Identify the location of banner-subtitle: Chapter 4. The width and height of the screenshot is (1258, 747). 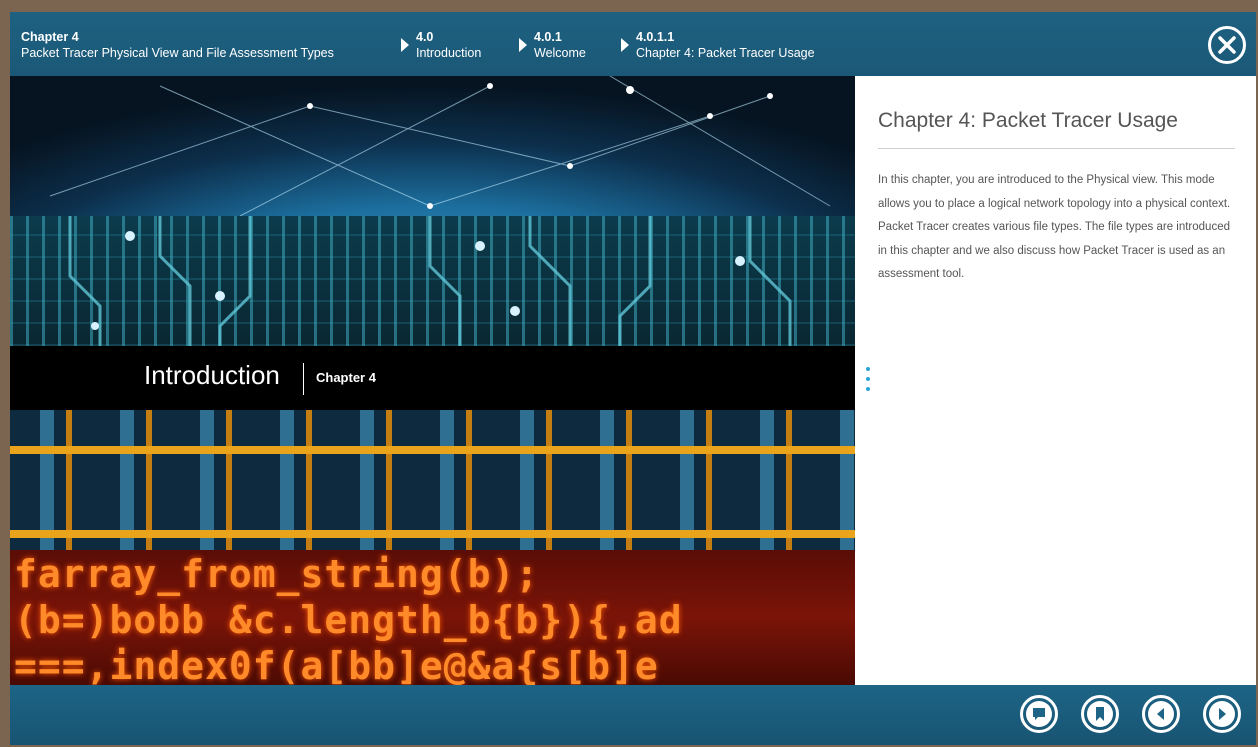
(346, 377).